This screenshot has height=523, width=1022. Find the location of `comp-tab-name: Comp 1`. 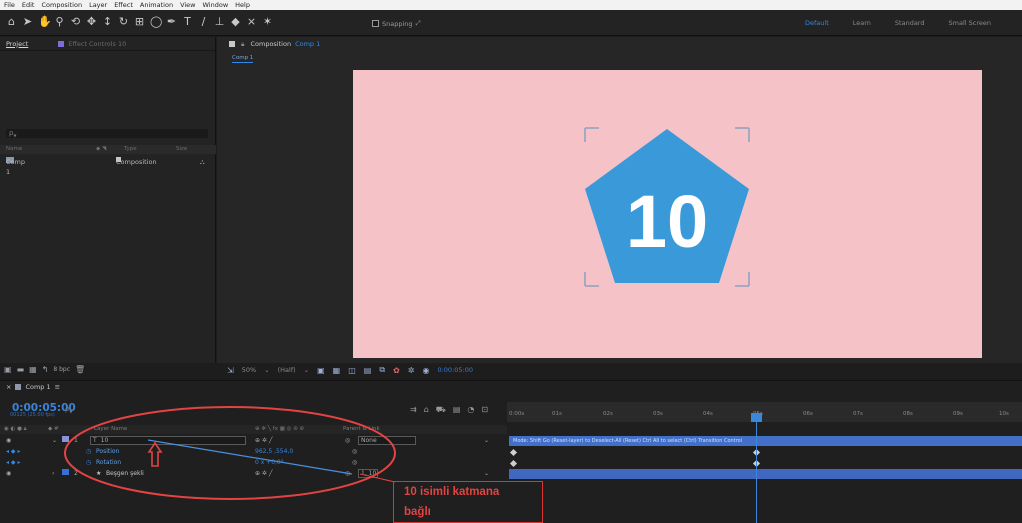

comp-tab-name: Comp 1 is located at coordinates (307, 44).